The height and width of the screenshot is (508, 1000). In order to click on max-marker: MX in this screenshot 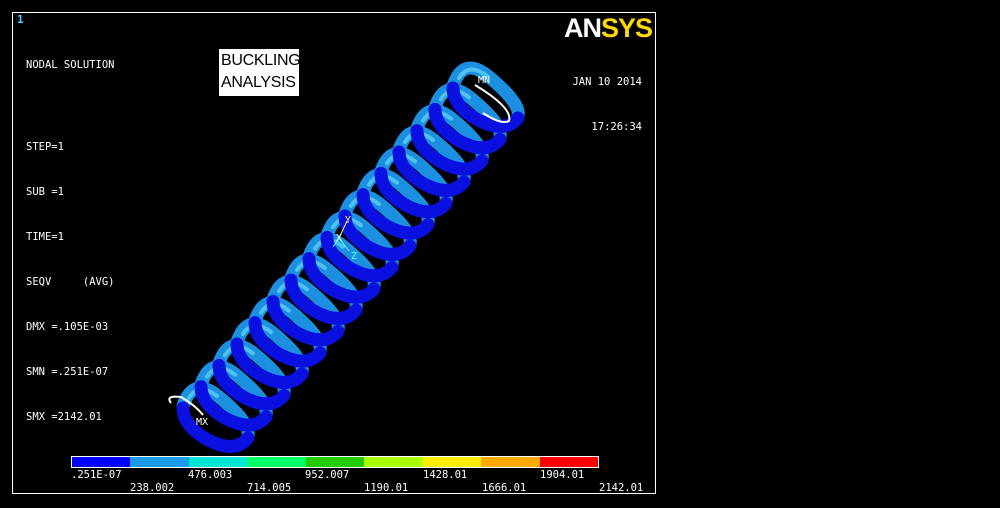, I will do `click(202, 422)`.